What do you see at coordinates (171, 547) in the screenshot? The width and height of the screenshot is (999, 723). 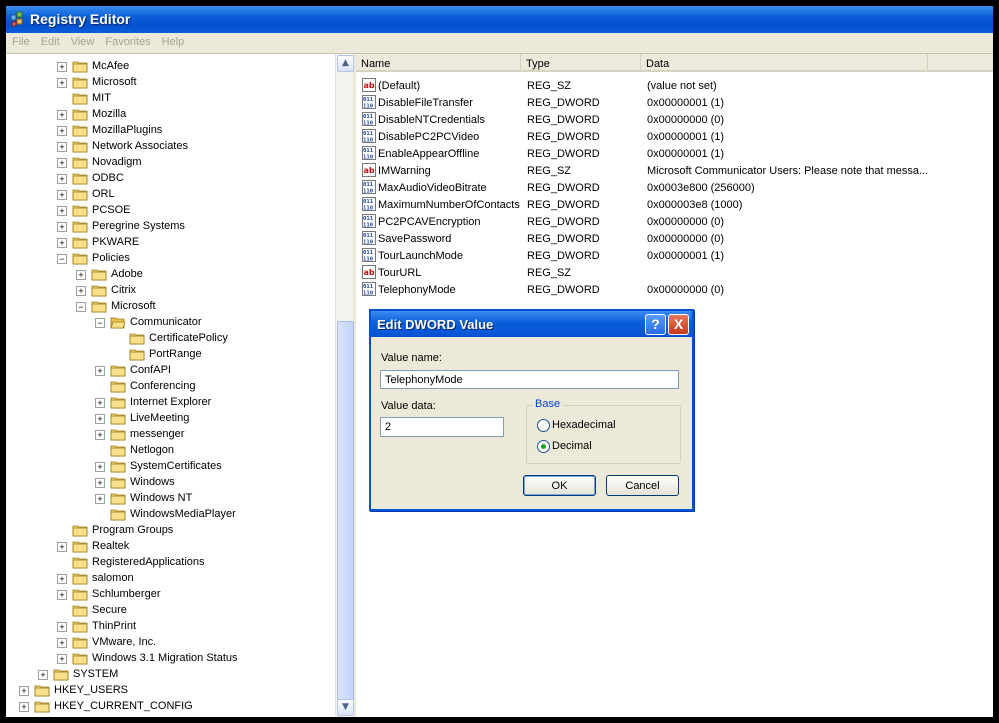 I see `tree-item: + Realtek` at bounding box center [171, 547].